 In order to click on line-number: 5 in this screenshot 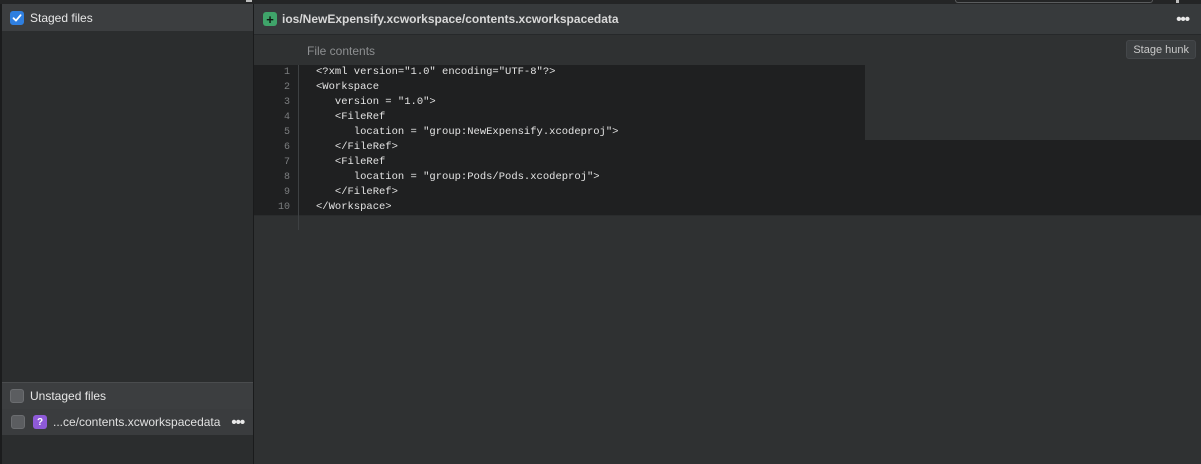, I will do `click(286, 132)`.